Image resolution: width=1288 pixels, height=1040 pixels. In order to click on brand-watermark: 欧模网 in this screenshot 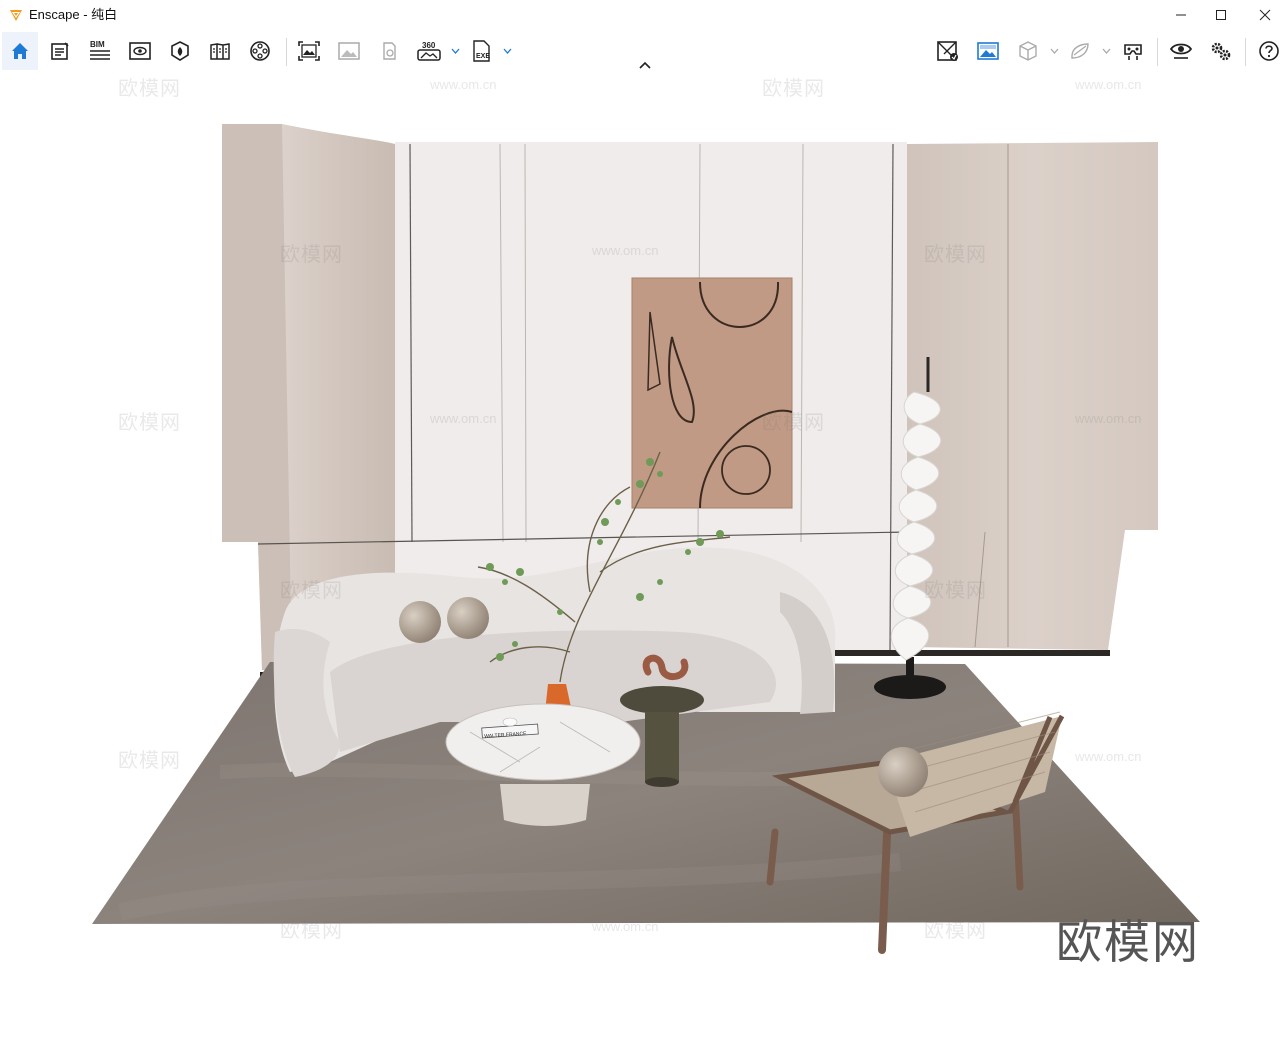, I will do `click(1128, 942)`.